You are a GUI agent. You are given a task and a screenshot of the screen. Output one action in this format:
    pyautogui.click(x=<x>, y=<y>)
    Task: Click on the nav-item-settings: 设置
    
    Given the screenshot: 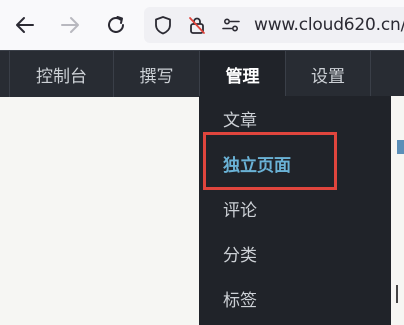 What is the action you would take?
    pyautogui.click(x=327, y=74)
    